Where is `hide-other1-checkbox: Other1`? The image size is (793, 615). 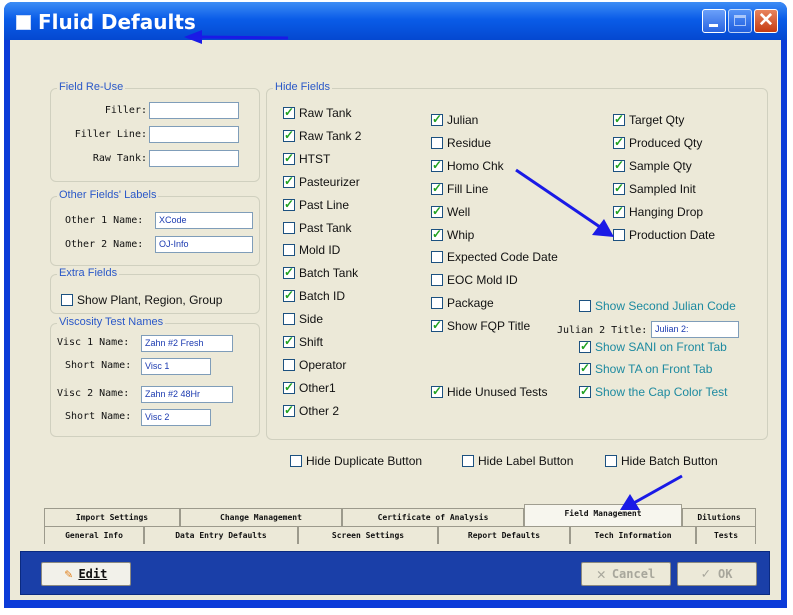
hide-other1-checkbox: Other1 is located at coordinates (309, 387).